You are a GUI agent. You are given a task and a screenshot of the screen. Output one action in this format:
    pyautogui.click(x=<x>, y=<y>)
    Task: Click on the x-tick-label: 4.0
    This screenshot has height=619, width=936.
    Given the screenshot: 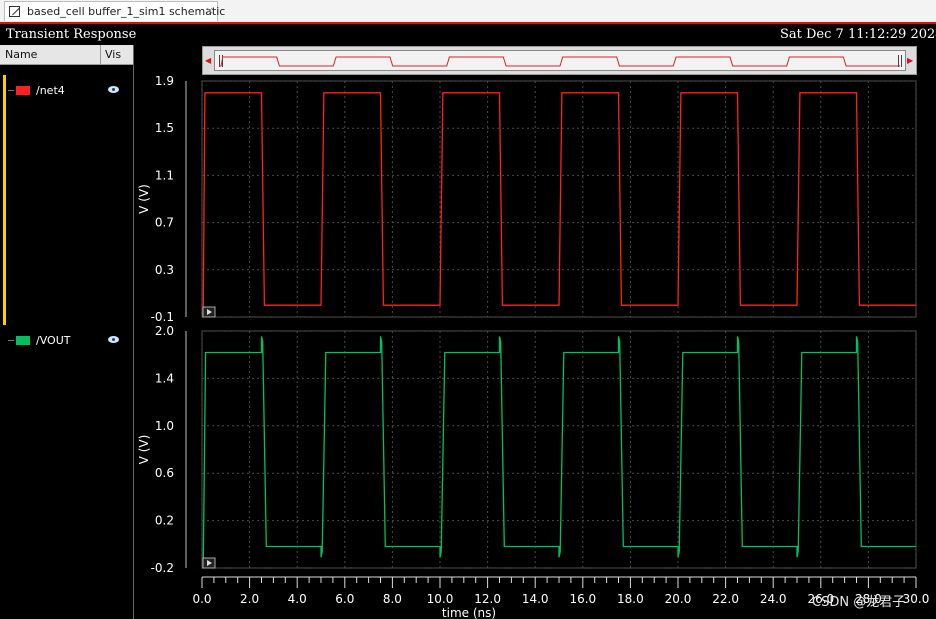 What is the action you would take?
    pyautogui.click(x=297, y=599)
    